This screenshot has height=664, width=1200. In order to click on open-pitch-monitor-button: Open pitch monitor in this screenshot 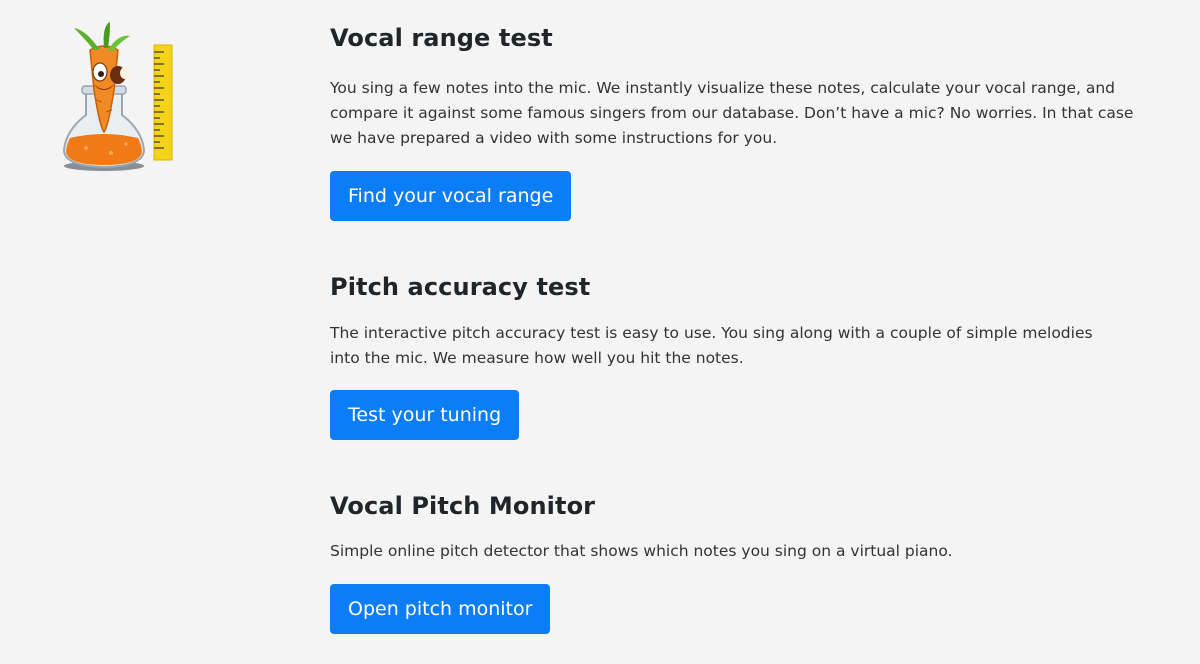, I will do `click(440, 609)`.